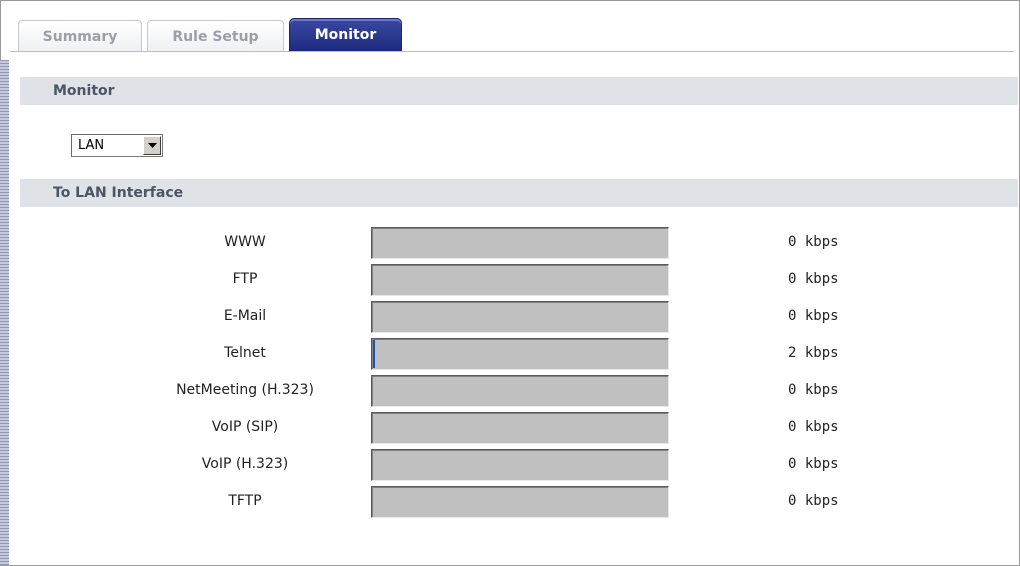  What do you see at coordinates (374, 354) in the screenshot?
I see `bandwidth-meter-fill` at bounding box center [374, 354].